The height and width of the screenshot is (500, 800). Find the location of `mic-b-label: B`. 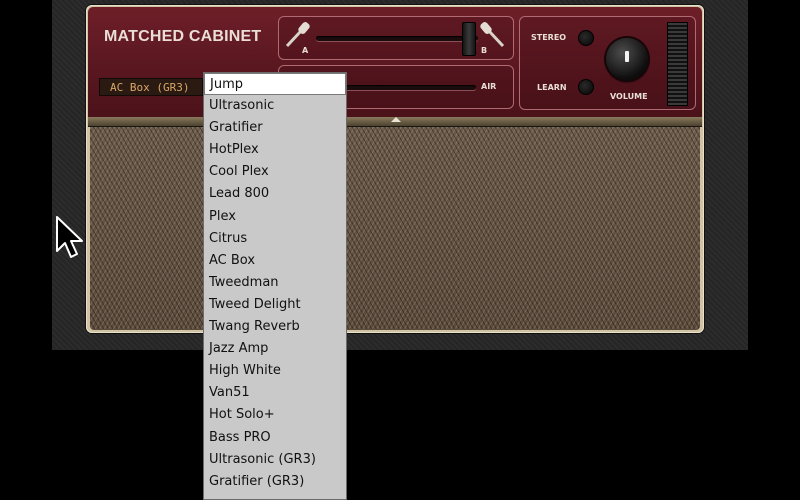

mic-b-label: B is located at coordinates (484, 50).